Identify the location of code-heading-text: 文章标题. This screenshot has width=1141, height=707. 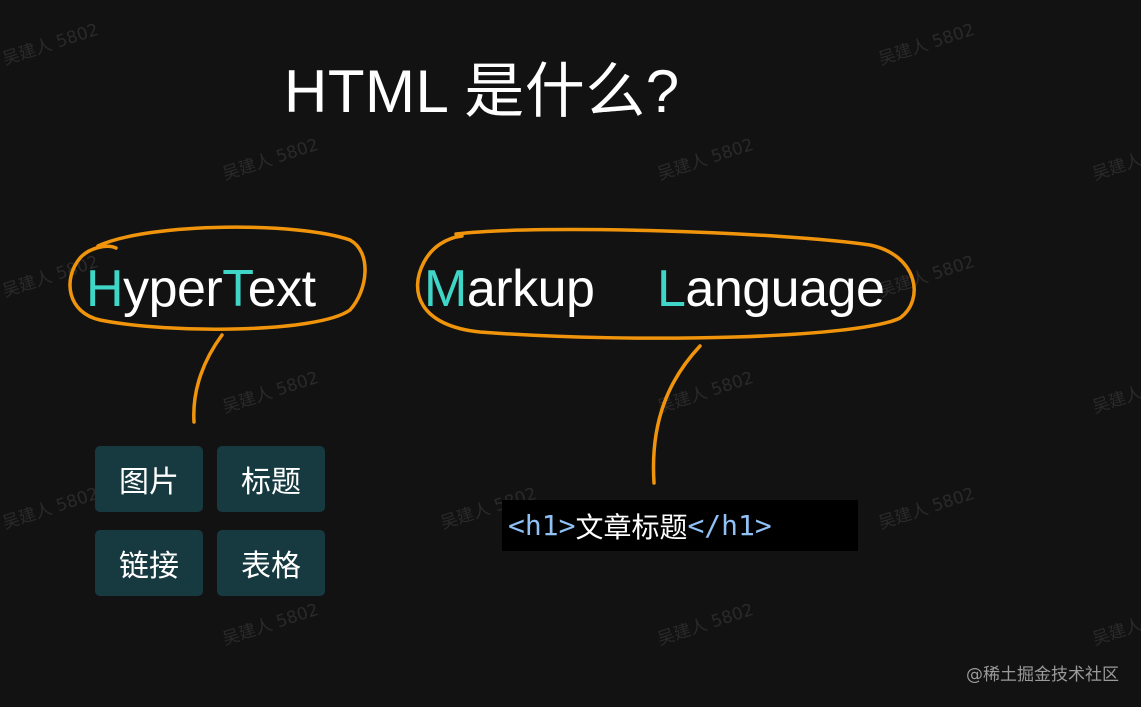
(631, 527).